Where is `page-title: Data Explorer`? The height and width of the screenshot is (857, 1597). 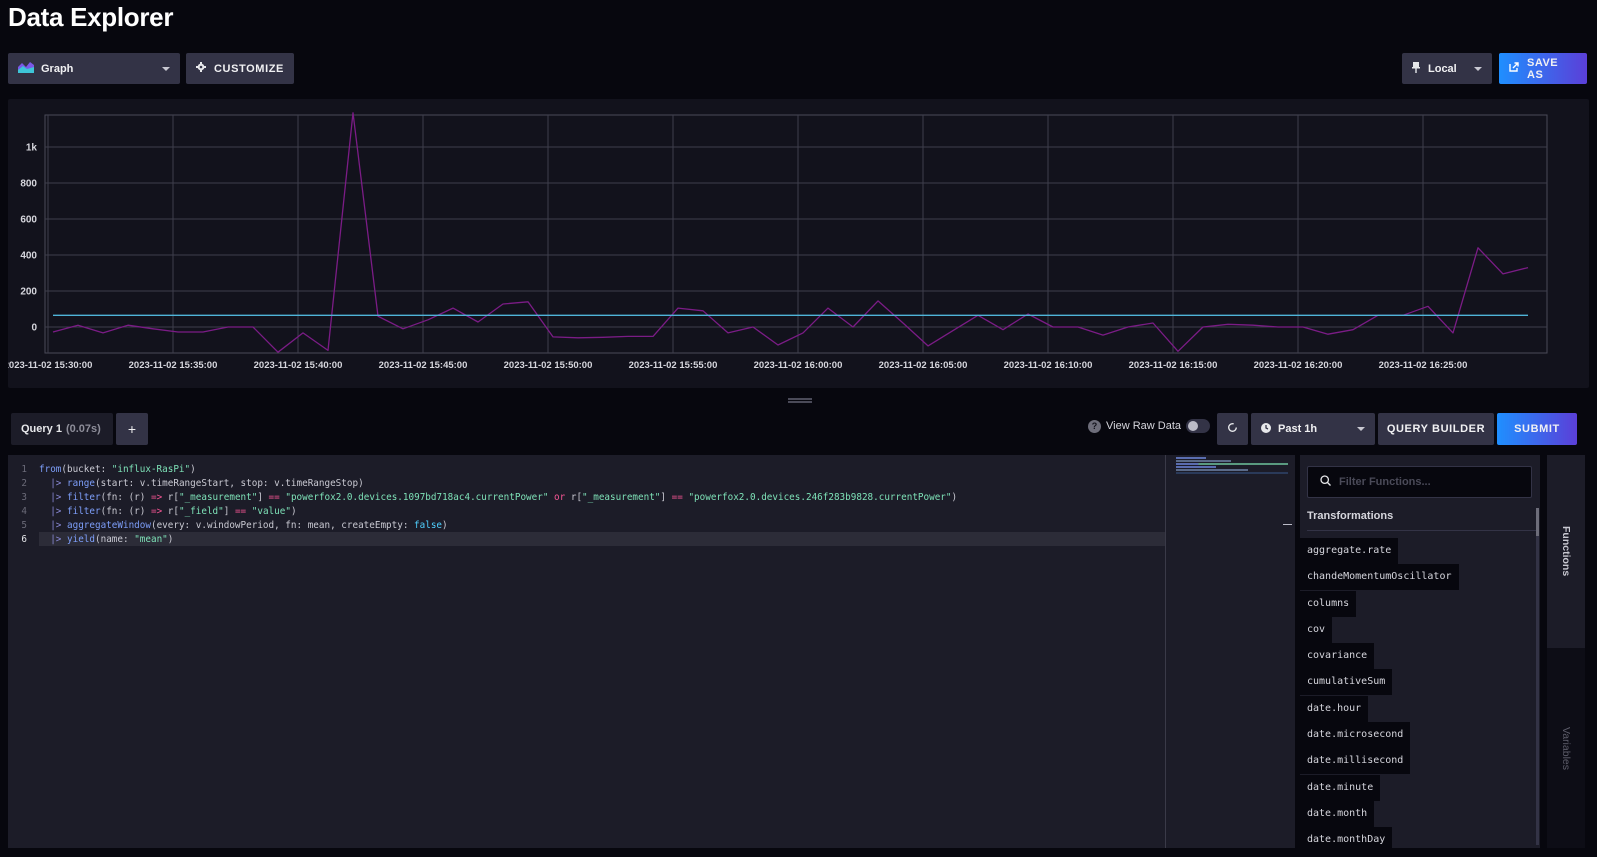
page-title: Data Explorer is located at coordinates (91, 17).